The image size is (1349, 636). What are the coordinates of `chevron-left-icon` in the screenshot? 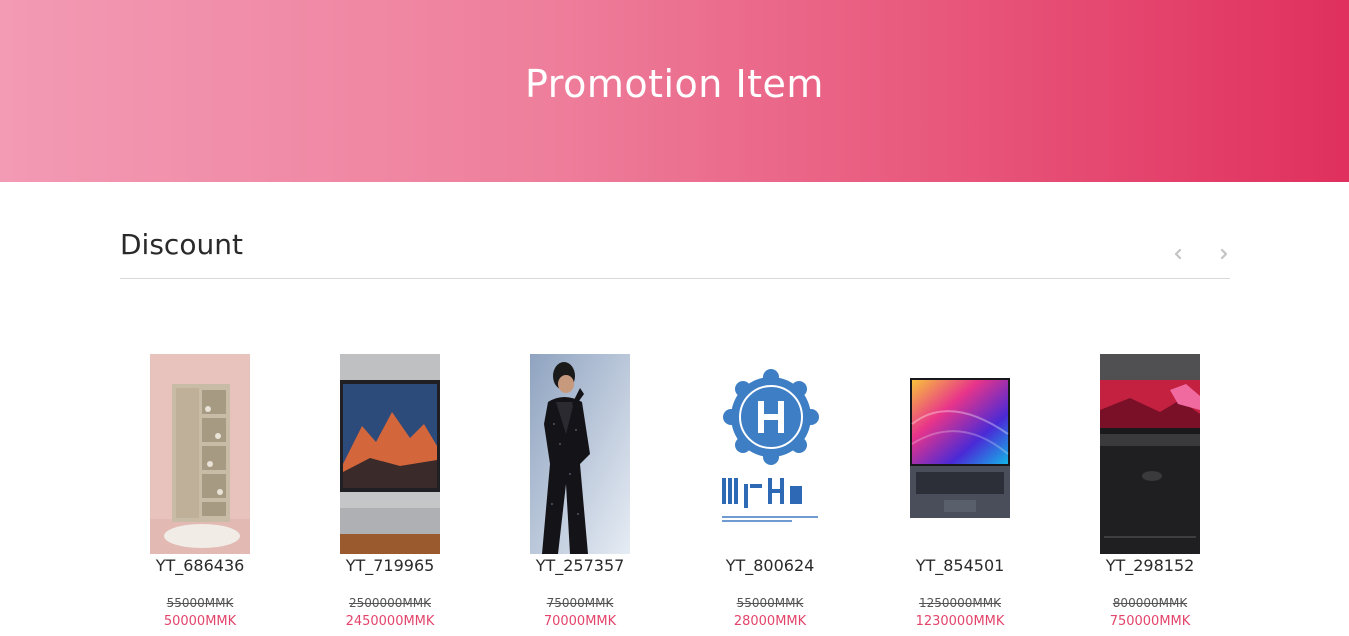 It's located at (1178, 254).